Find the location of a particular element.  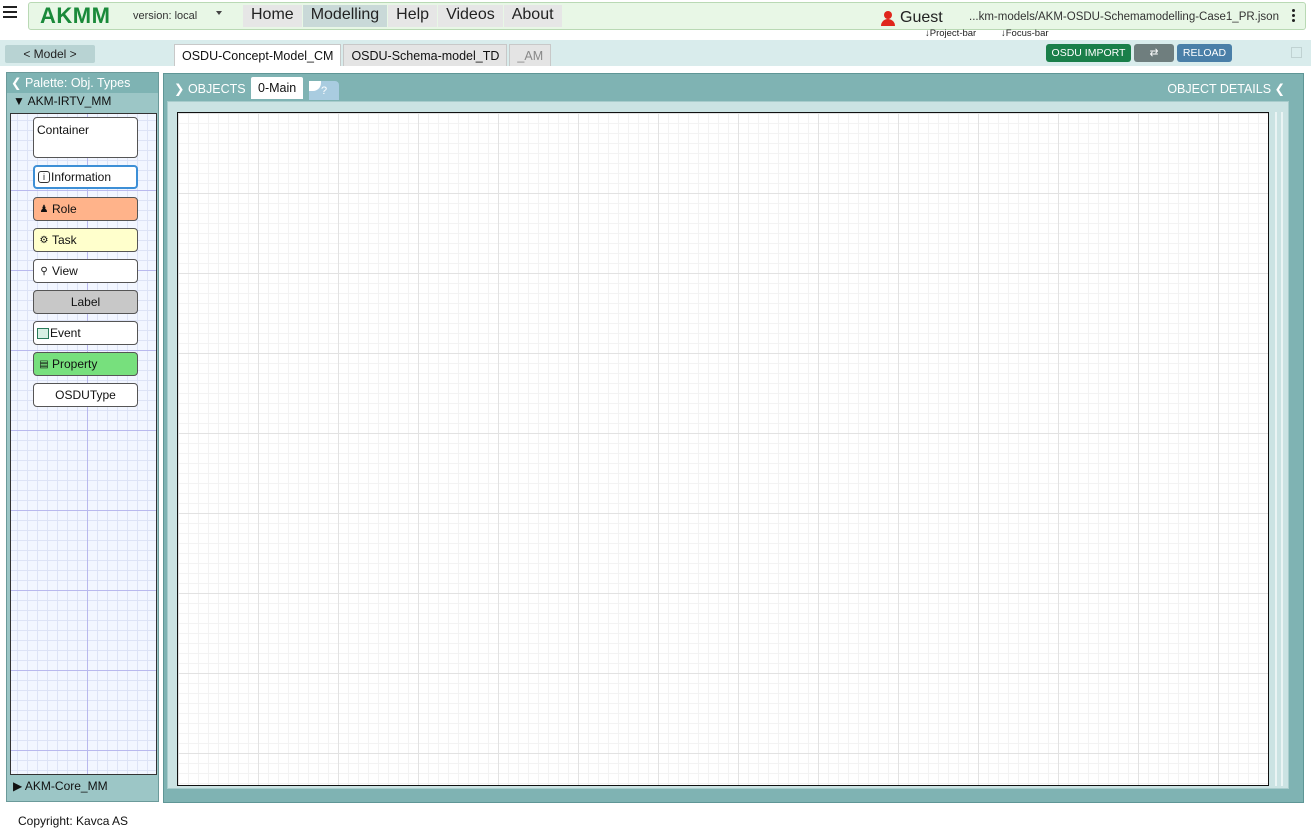

calendar-icon is located at coordinates (43, 333).